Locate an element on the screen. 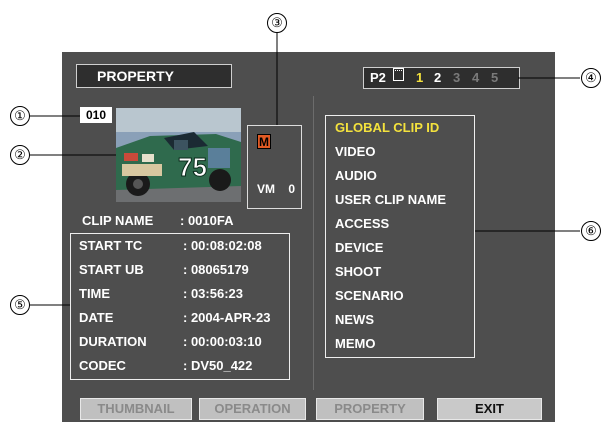 Image resolution: width=610 pixels, height=433 pixels. callout-1: ① is located at coordinates (20, 116).